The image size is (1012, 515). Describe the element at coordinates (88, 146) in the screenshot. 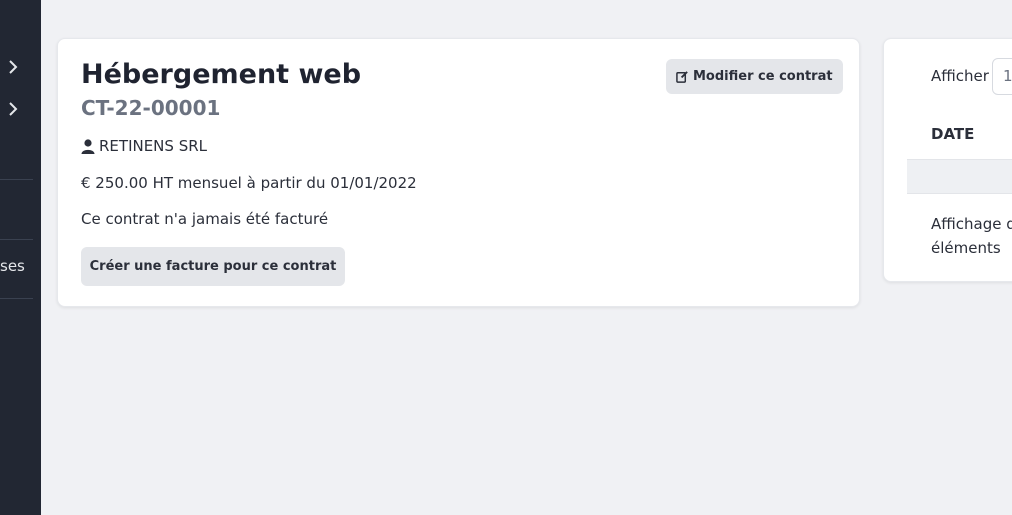

I see `user-icon` at that location.